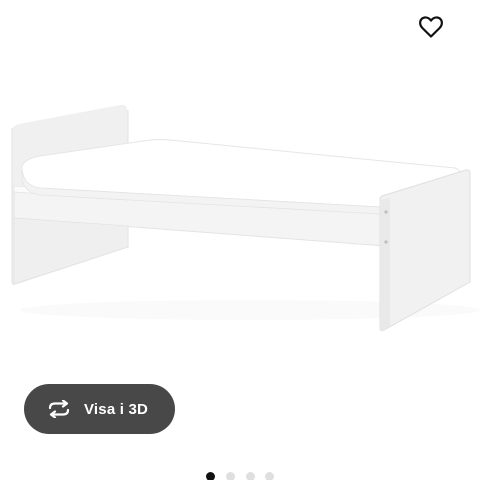 The width and height of the screenshot is (480, 480). Describe the element at coordinates (59, 409) in the screenshot. I see `rotate-360-icon` at that location.